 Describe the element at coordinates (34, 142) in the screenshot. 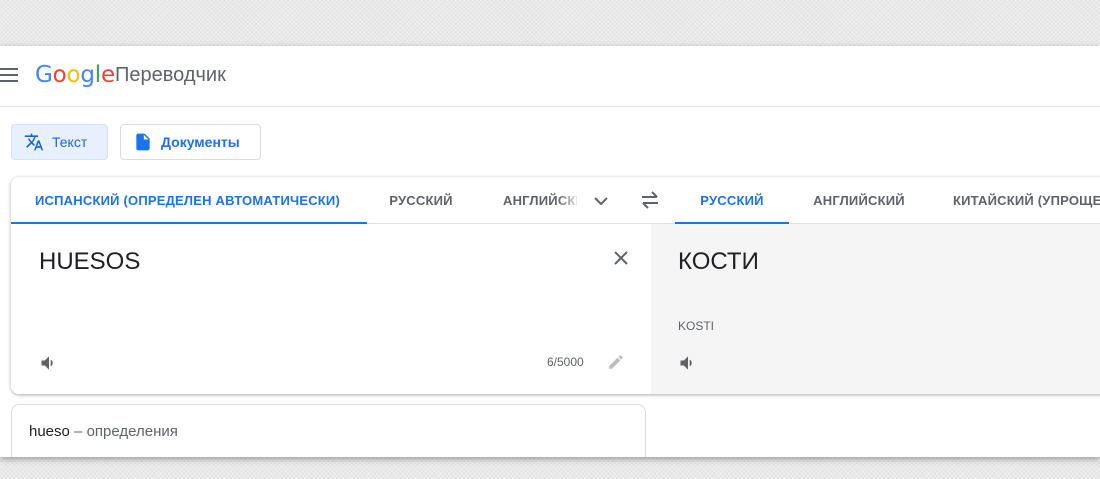

I see `translate-icon` at that location.